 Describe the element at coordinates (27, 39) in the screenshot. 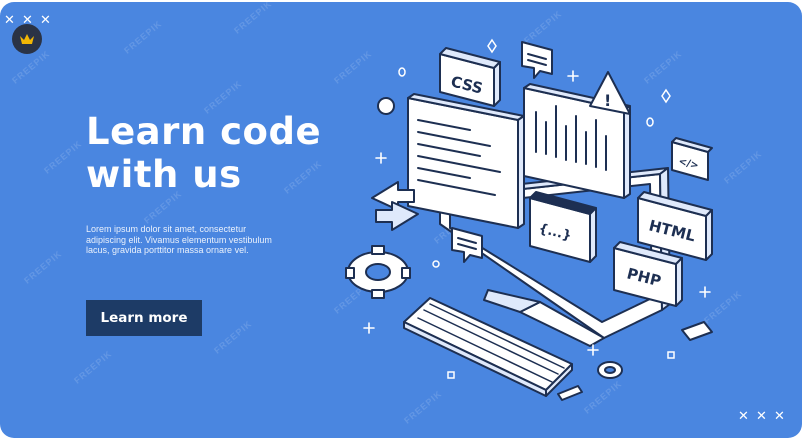

I see `crown-icon` at that location.